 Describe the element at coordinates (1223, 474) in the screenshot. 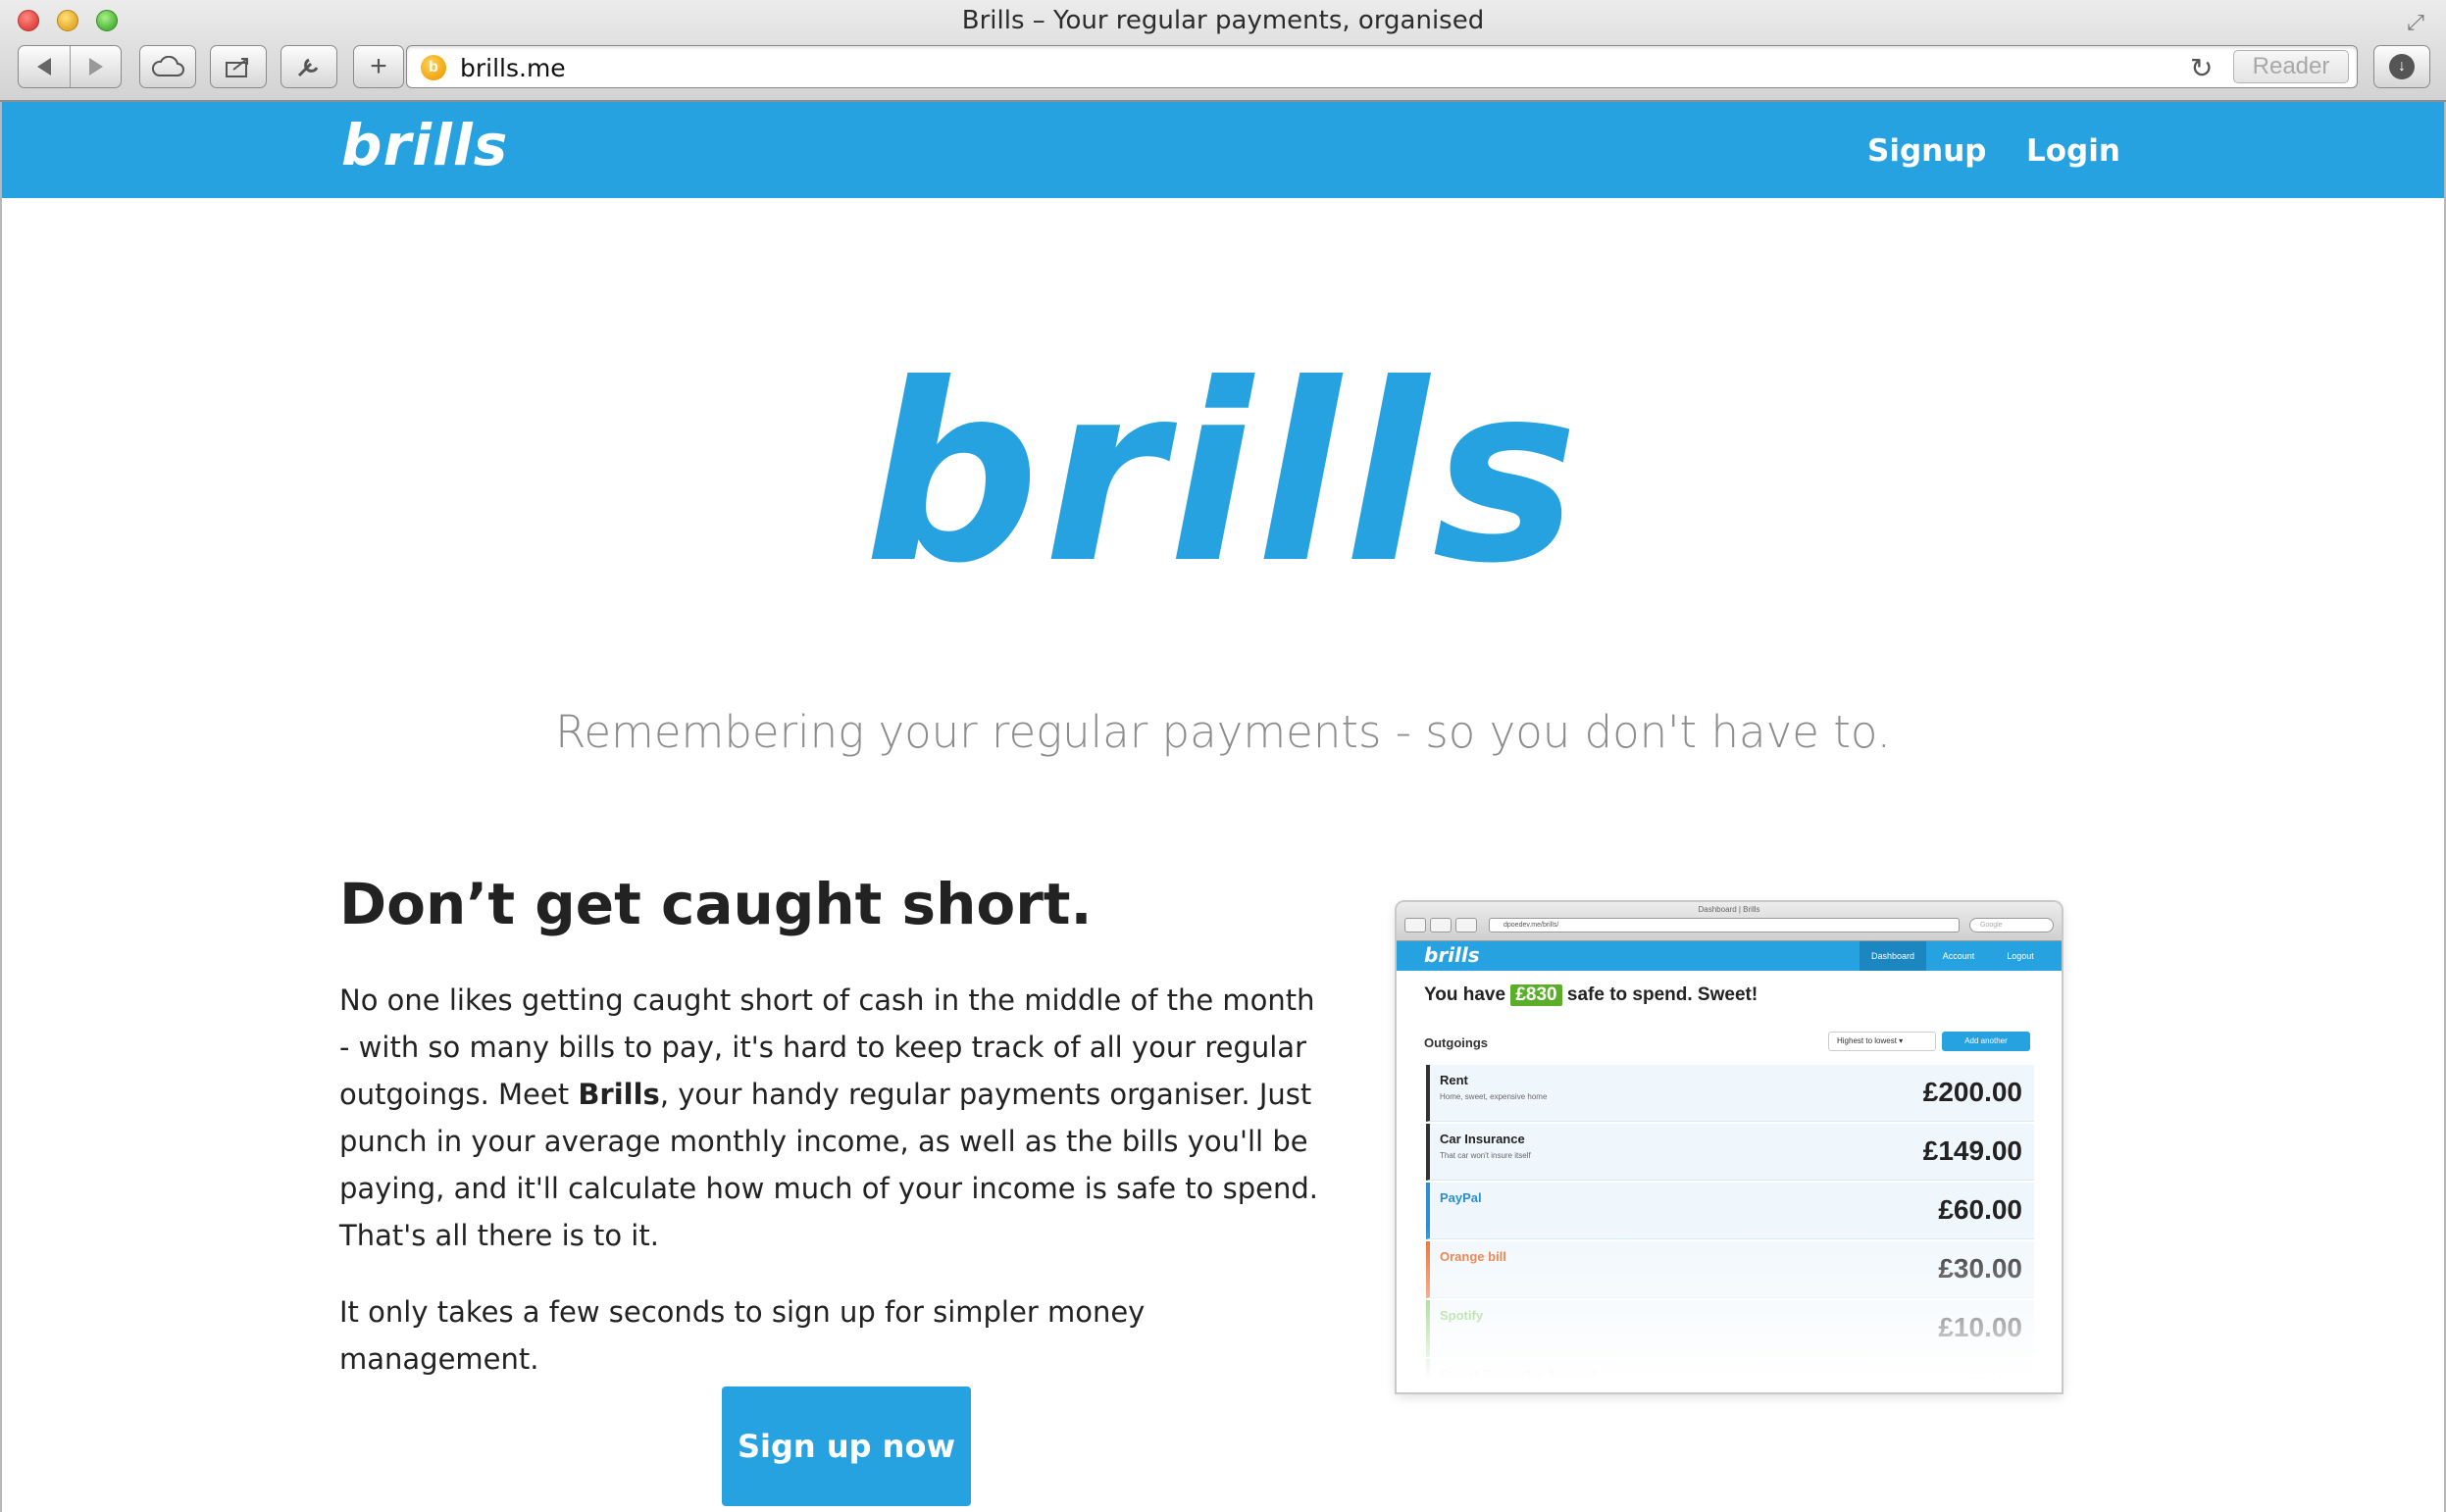

I see `hero-logo: brills` at that location.